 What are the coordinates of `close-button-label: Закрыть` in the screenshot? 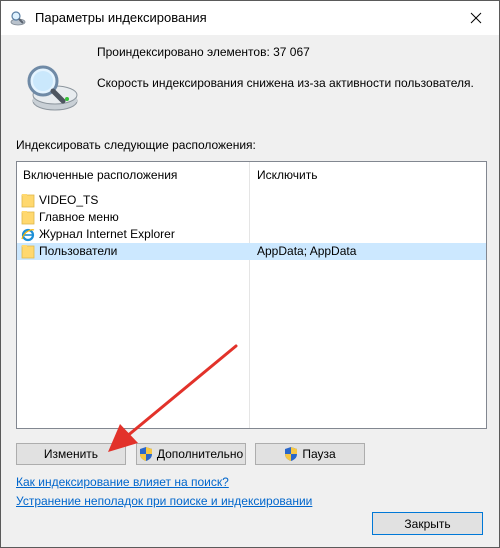 It's located at (427, 523).